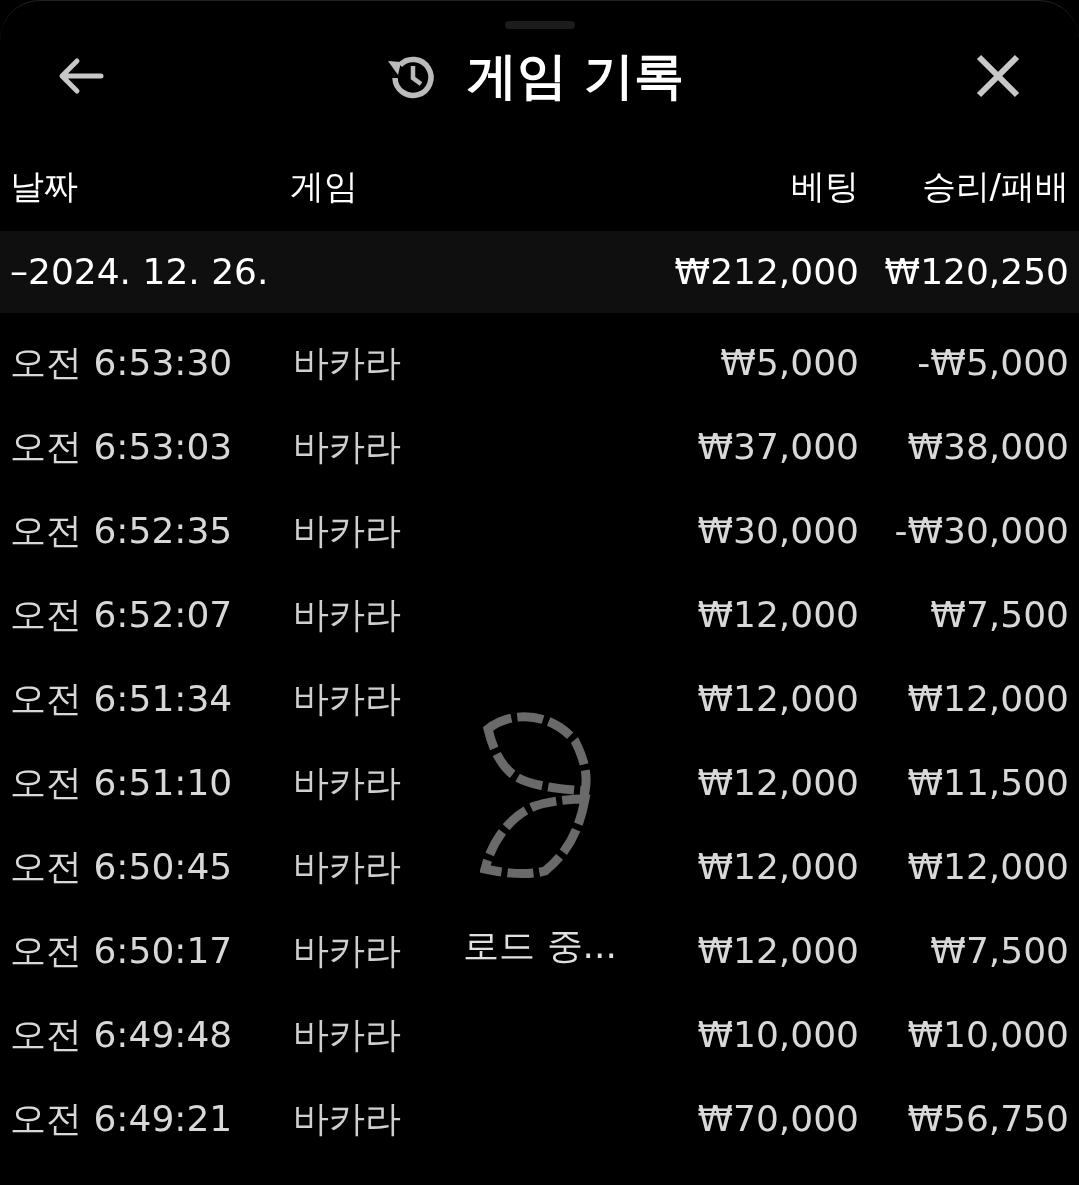 The image size is (1079, 1185). Describe the element at coordinates (789, 362) in the screenshot. I see `bet-cell: ₩5,000` at that location.